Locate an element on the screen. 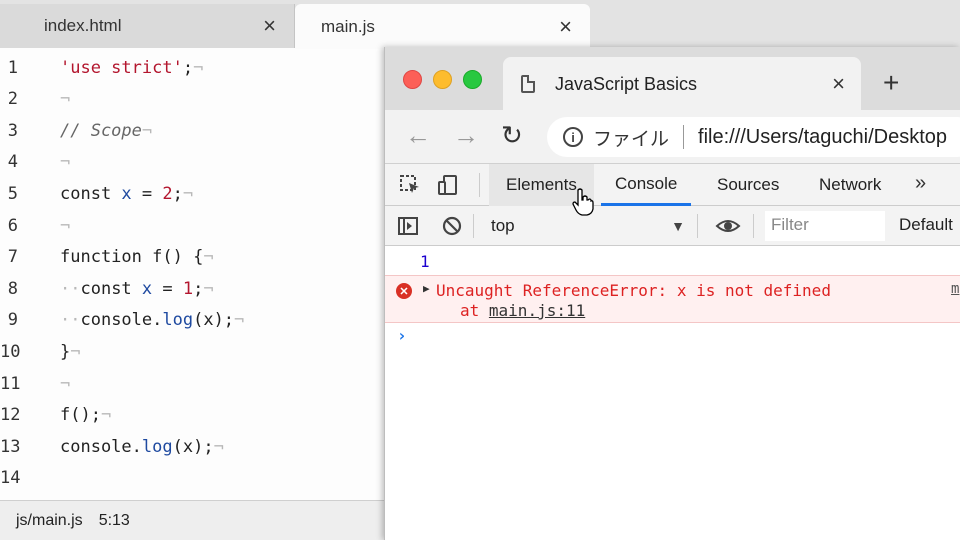 This screenshot has width=960, height=540. filter-input: Filter is located at coordinates (825, 226).